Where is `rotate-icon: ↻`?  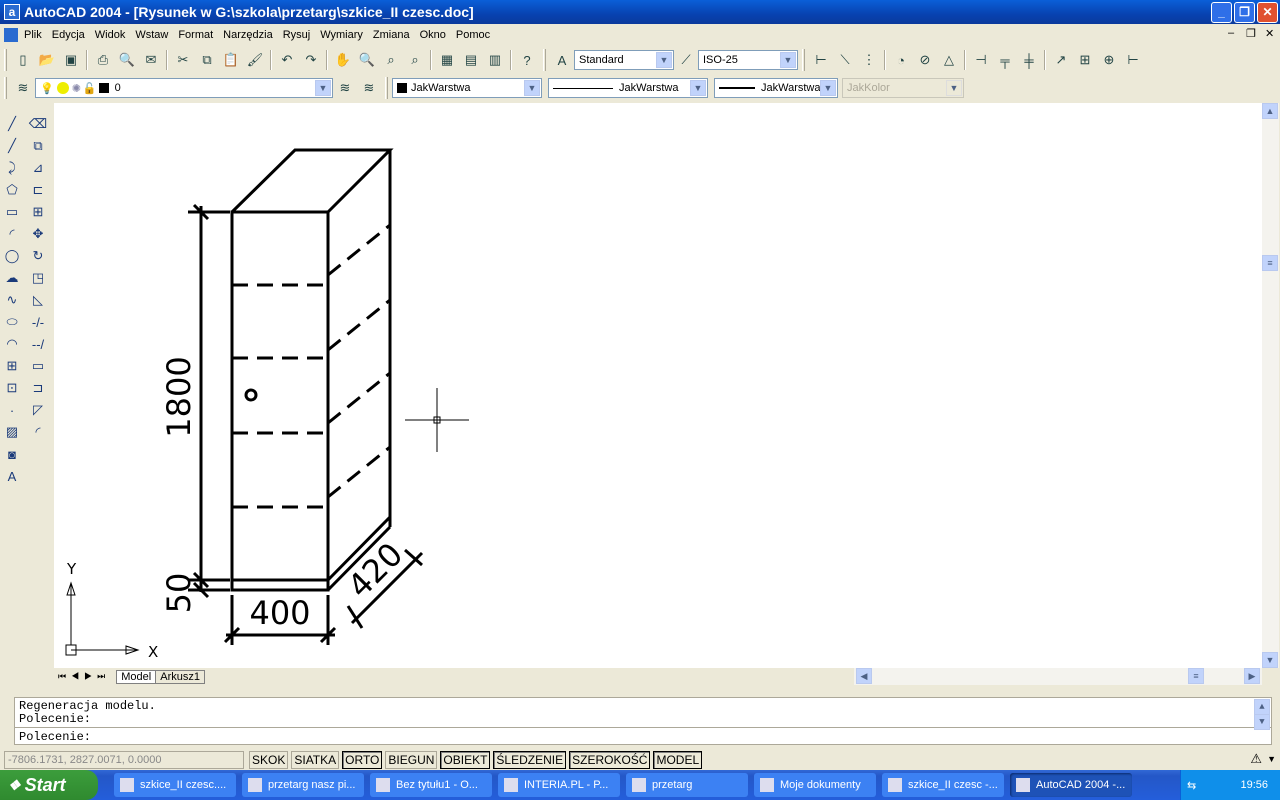
rotate-icon: ↻ is located at coordinates (38, 256).